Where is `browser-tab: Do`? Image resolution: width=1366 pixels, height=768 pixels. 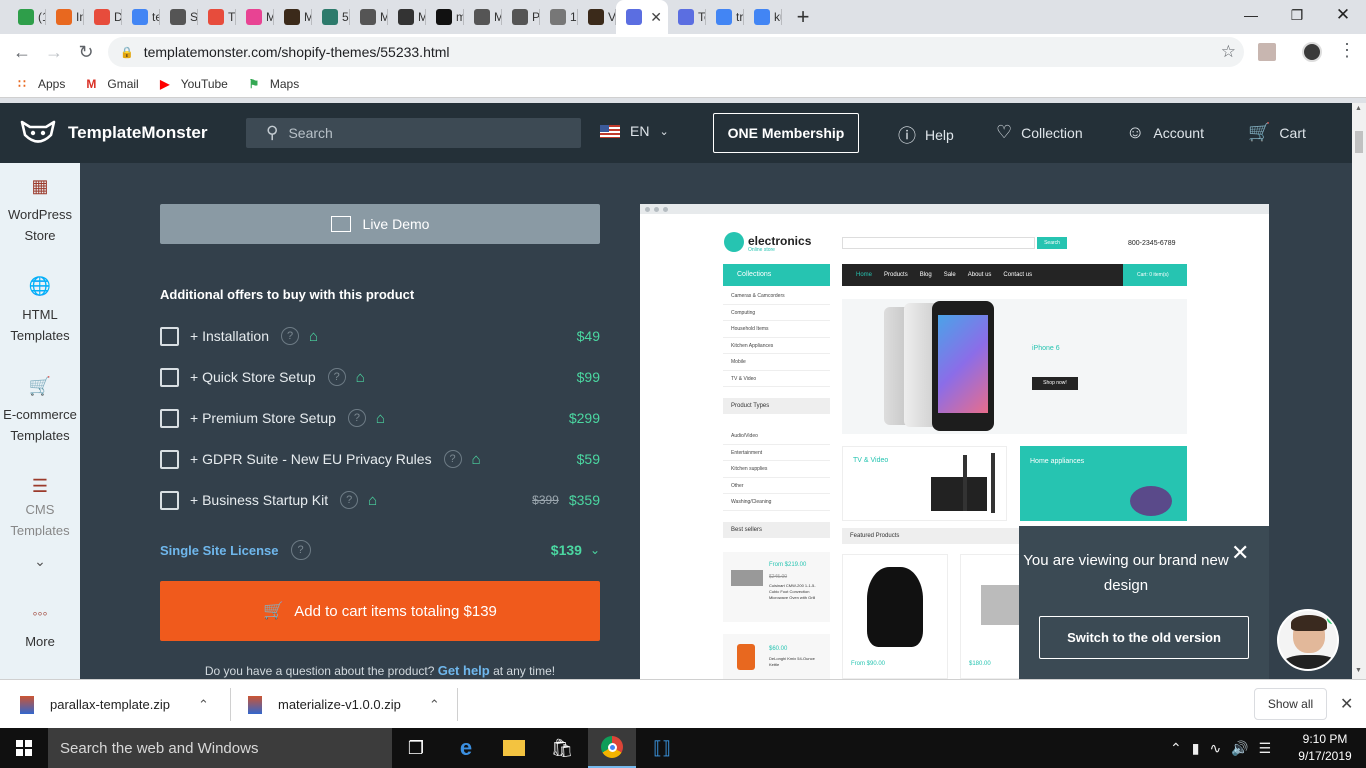
browser-tab: Do is located at coordinates (103, 17).